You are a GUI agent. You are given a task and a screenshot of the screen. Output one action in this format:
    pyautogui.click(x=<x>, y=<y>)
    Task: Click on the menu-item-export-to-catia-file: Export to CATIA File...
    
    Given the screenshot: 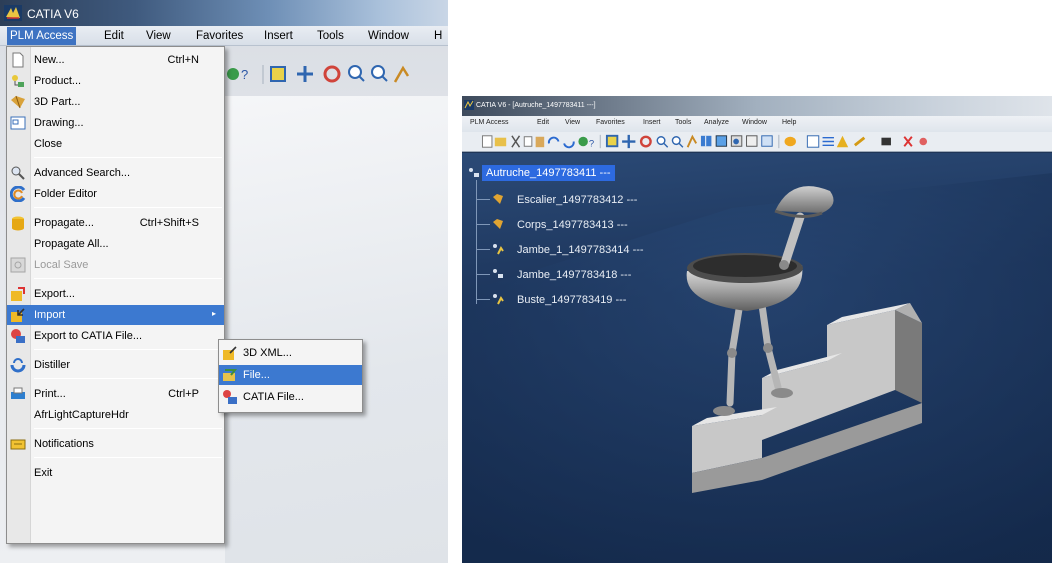 What is the action you would take?
    pyautogui.click(x=115, y=336)
    